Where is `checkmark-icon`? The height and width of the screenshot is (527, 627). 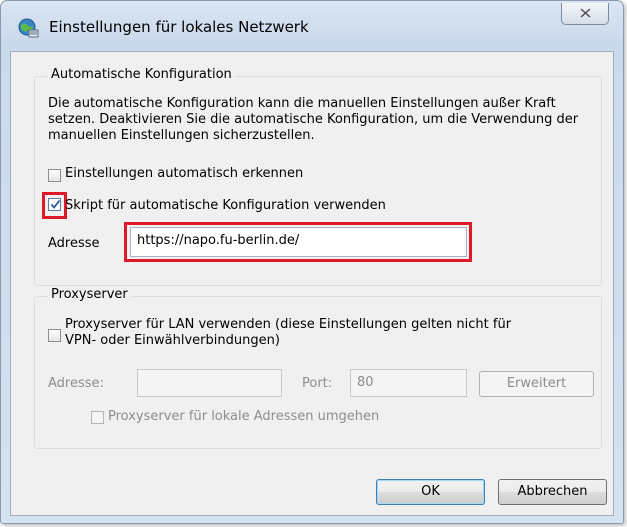 checkmark-icon is located at coordinates (55, 204).